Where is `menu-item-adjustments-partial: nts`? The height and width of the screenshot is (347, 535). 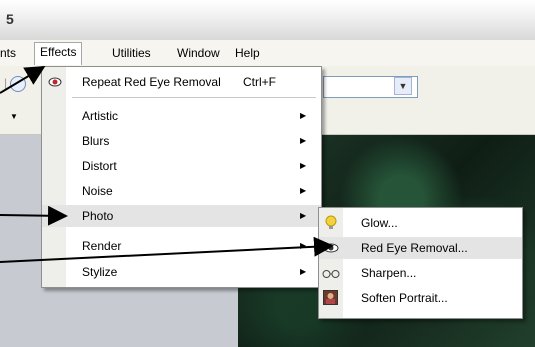 menu-item-adjustments-partial: nts is located at coordinates (8, 53).